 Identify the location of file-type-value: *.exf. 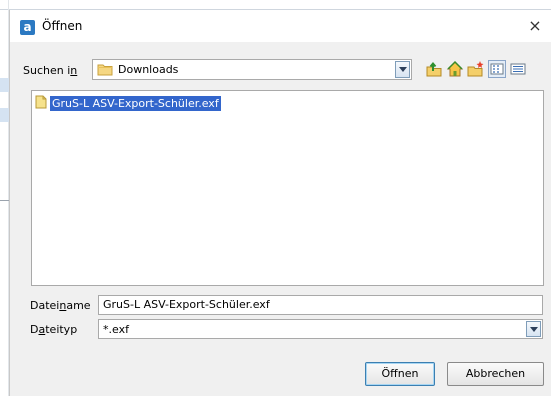
(116, 329).